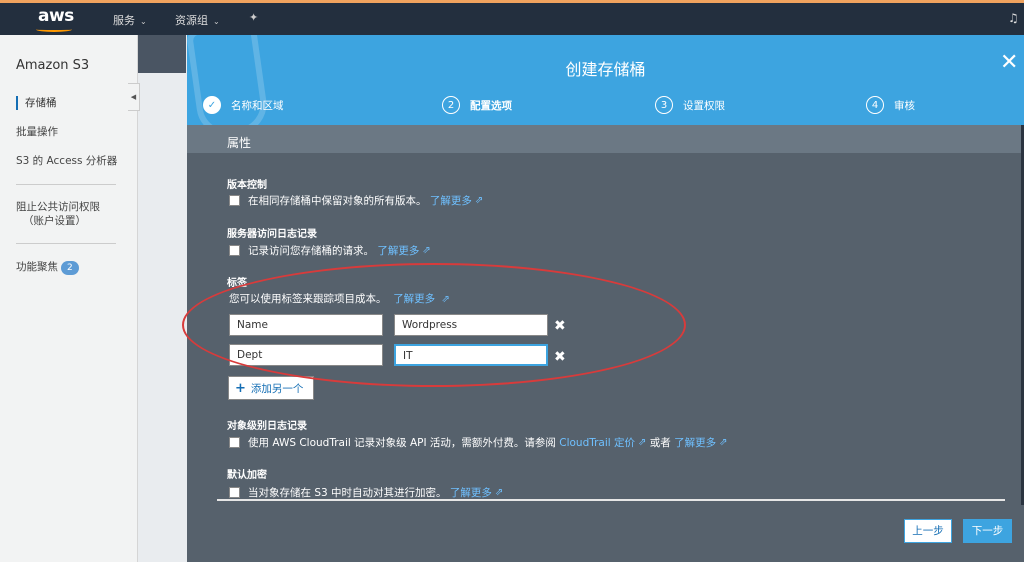 The image size is (1024, 562). Describe the element at coordinates (239, 143) in the screenshot. I see `section-title: 属性` at that location.